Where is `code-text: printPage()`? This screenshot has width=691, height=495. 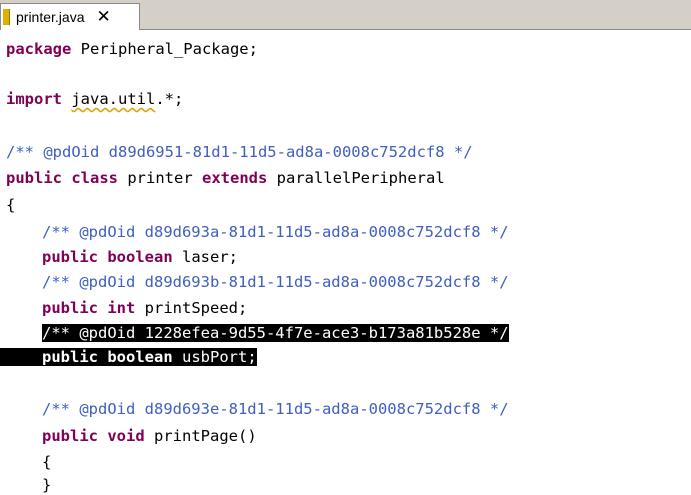 code-text: printPage() is located at coordinates (200, 436).